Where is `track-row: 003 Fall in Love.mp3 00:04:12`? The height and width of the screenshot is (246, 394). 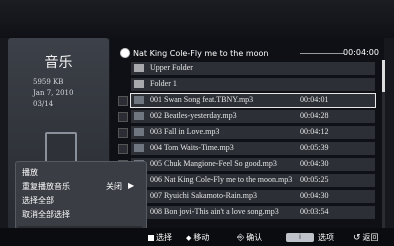
track-row: 003 Fall in Love.mp3 00:04:12 is located at coordinates (246, 132).